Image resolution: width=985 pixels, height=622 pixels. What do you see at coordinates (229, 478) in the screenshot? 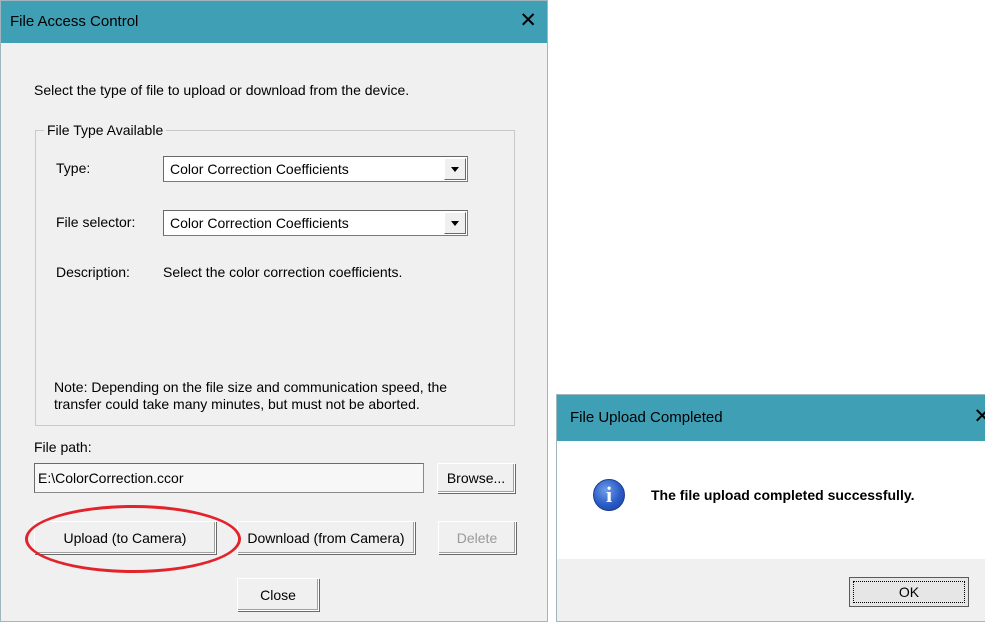
I see `file-path-field: E:\ColorCorrection.ccor` at bounding box center [229, 478].